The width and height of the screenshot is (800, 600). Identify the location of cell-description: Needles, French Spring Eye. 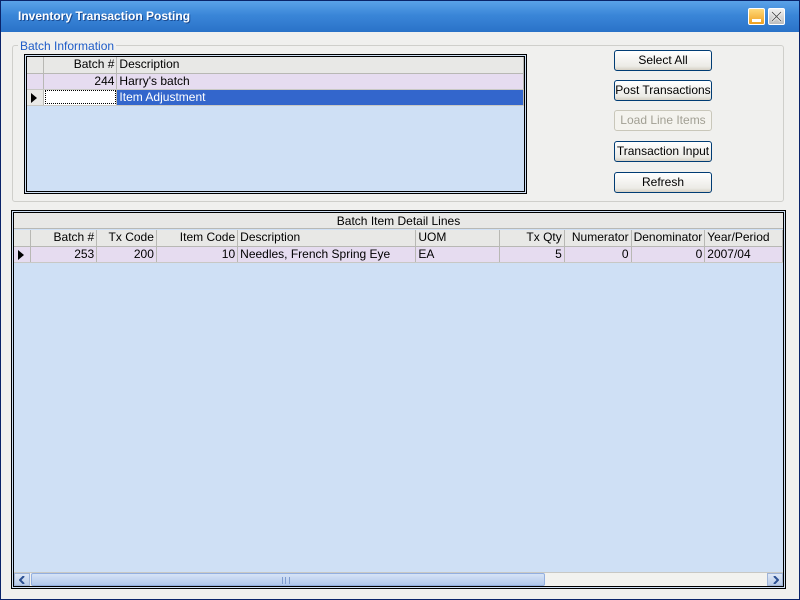
(327, 254).